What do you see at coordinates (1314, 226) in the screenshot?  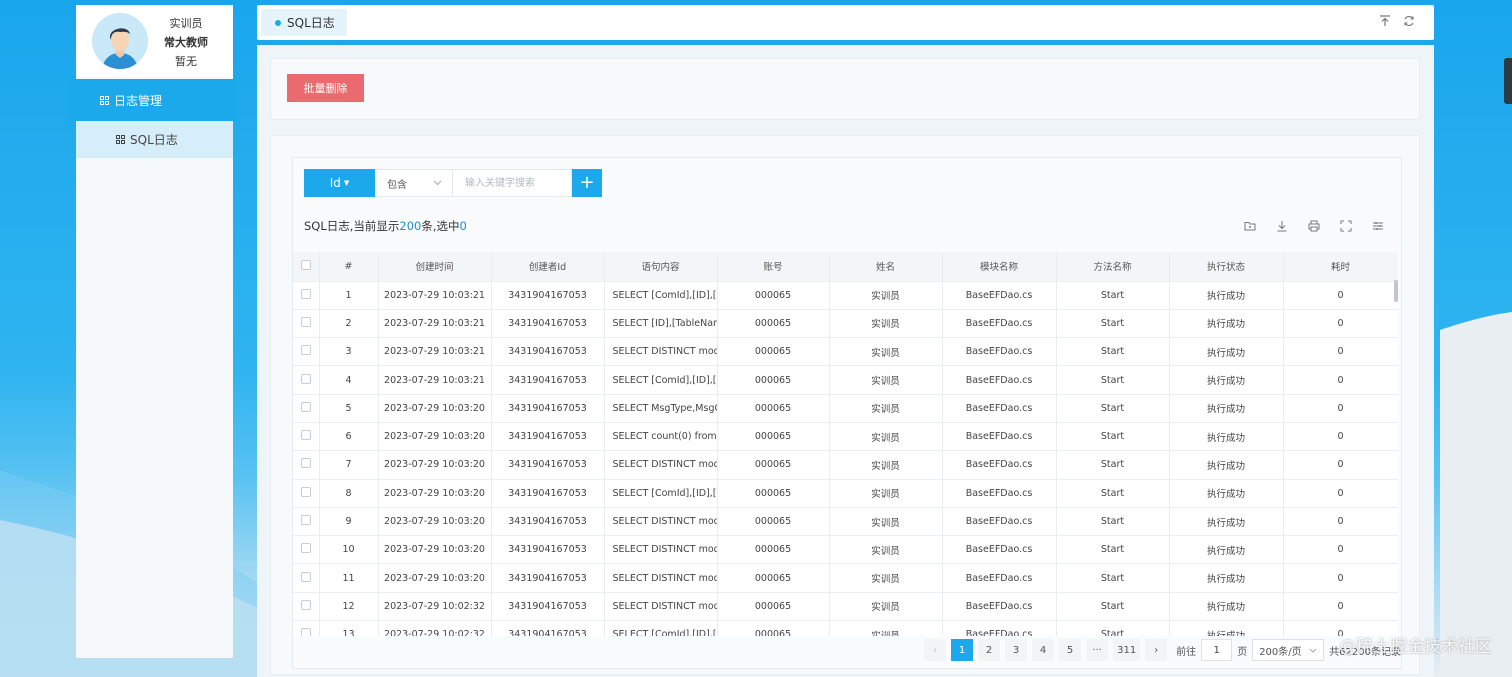 I see `print-icon` at bounding box center [1314, 226].